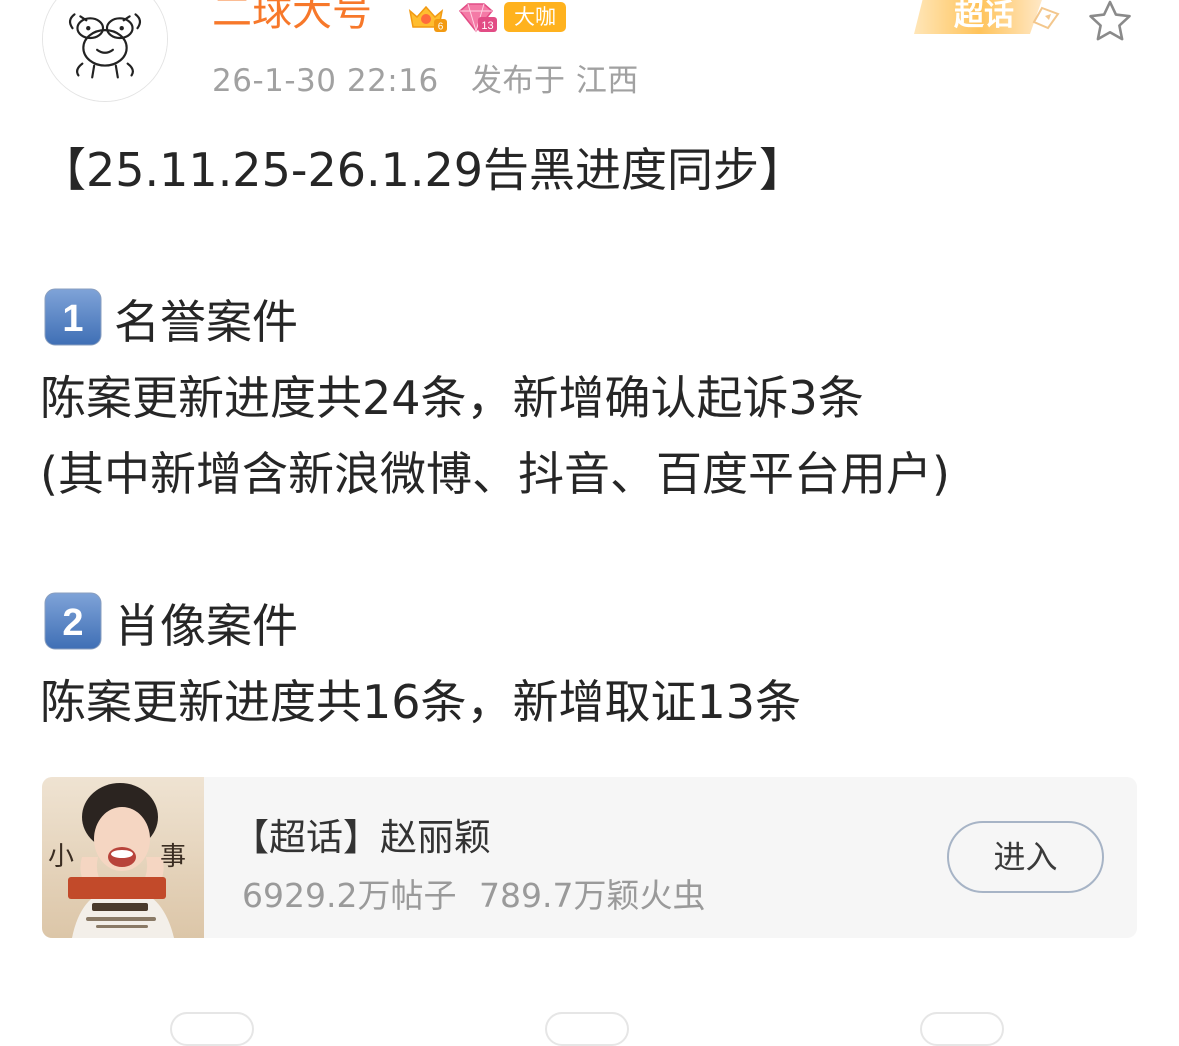 Image resolution: width=1179 pixels, height=1046 pixels. Describe the element at coordinates (555, 81) in the screenshot. I see `post-location: 发布于 江西` at that location.